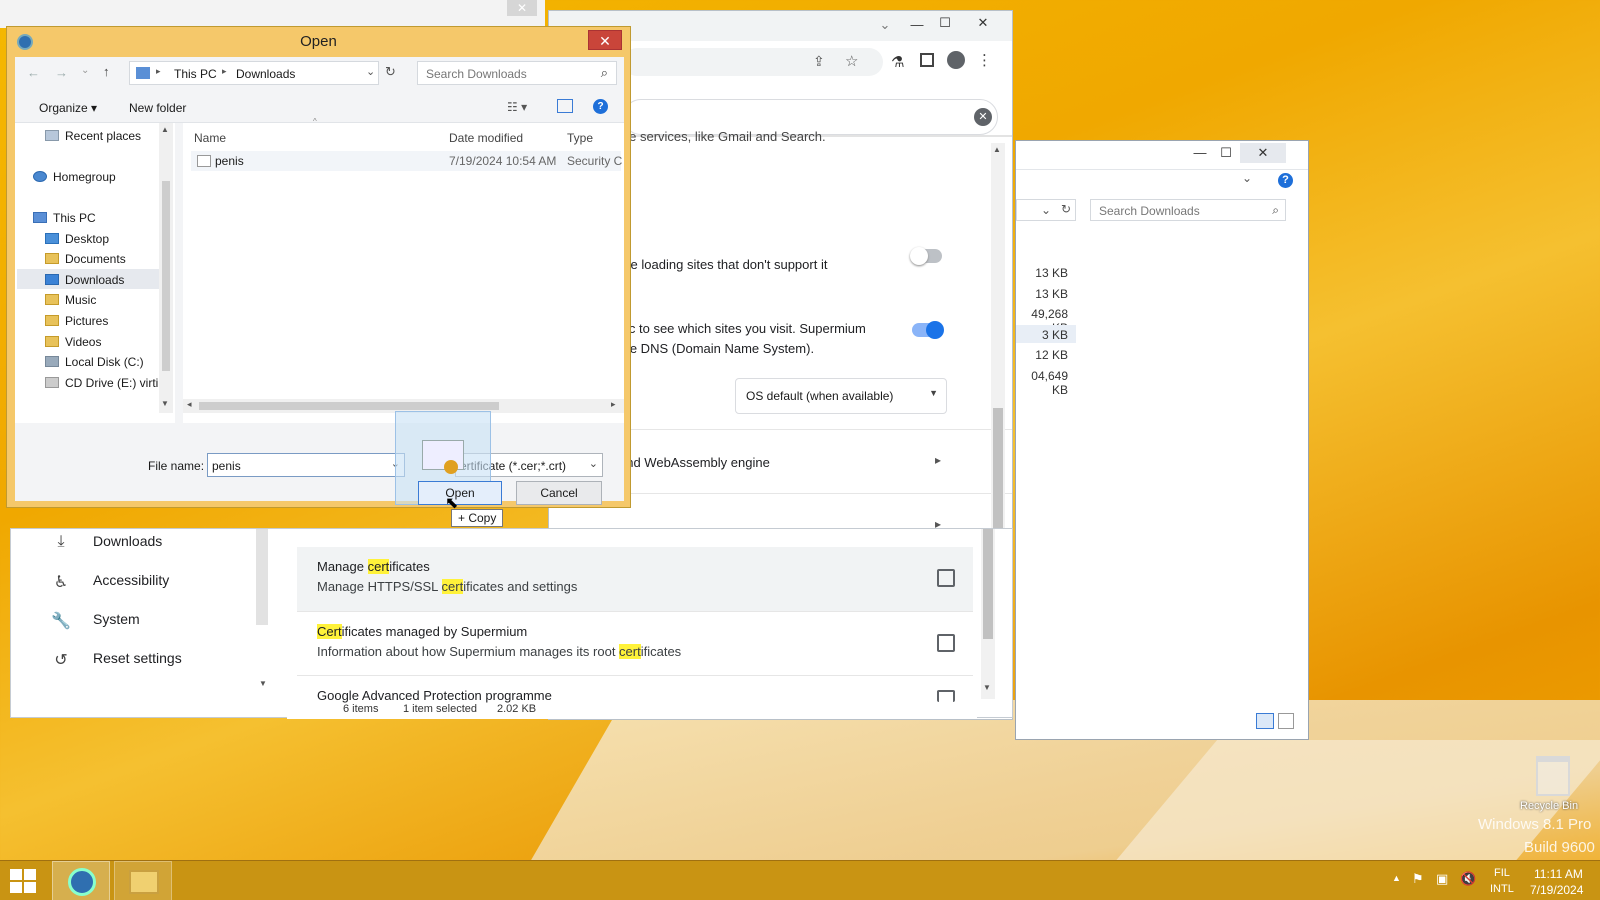 The height and width of the screenshot is (900, 1600). What do you see at coordinates (106, 71) in the screenshot?
I see `up-arrow-icon: ↑` at bounding box center [106, 71].